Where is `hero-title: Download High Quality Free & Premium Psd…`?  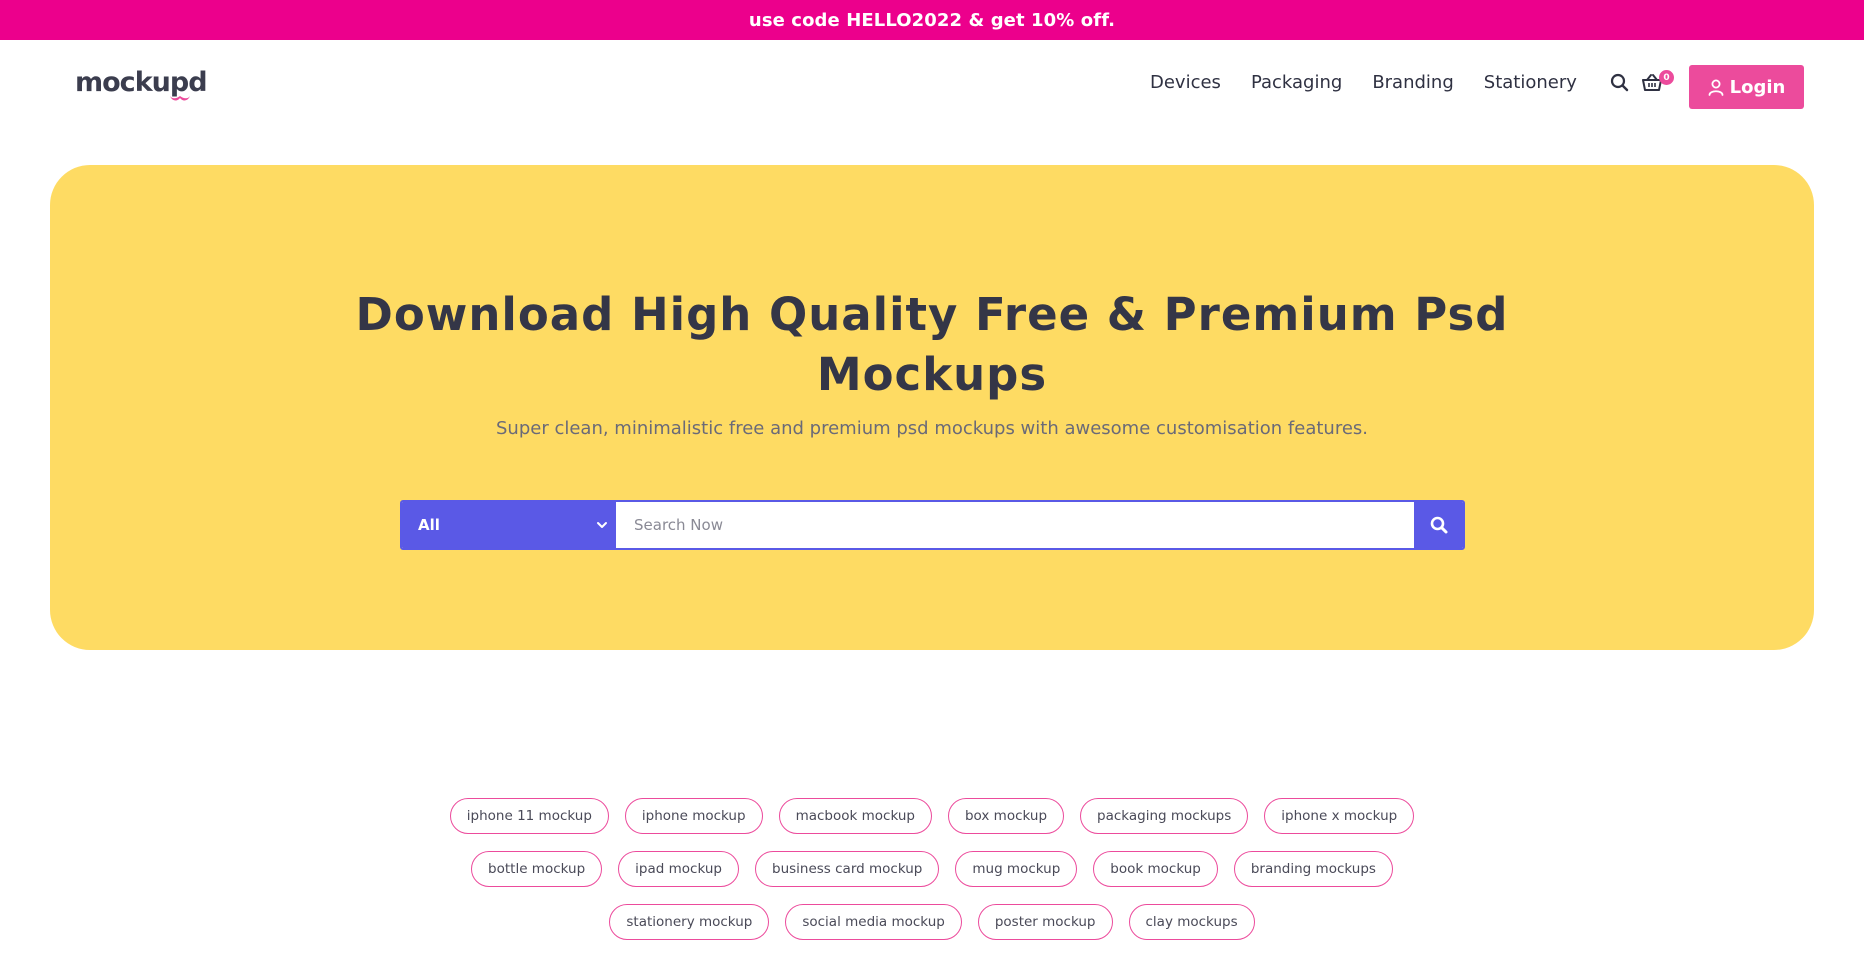
hero-title: Download High Quality Free & Premium Psd… is located at coordinates (932, 345).